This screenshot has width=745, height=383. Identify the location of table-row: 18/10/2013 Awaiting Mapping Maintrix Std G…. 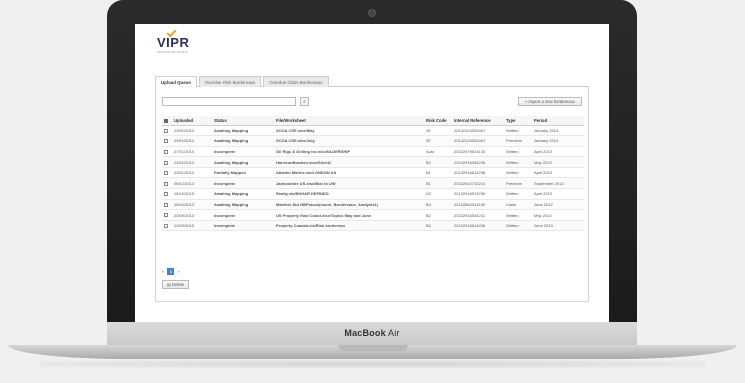
(373, 205).